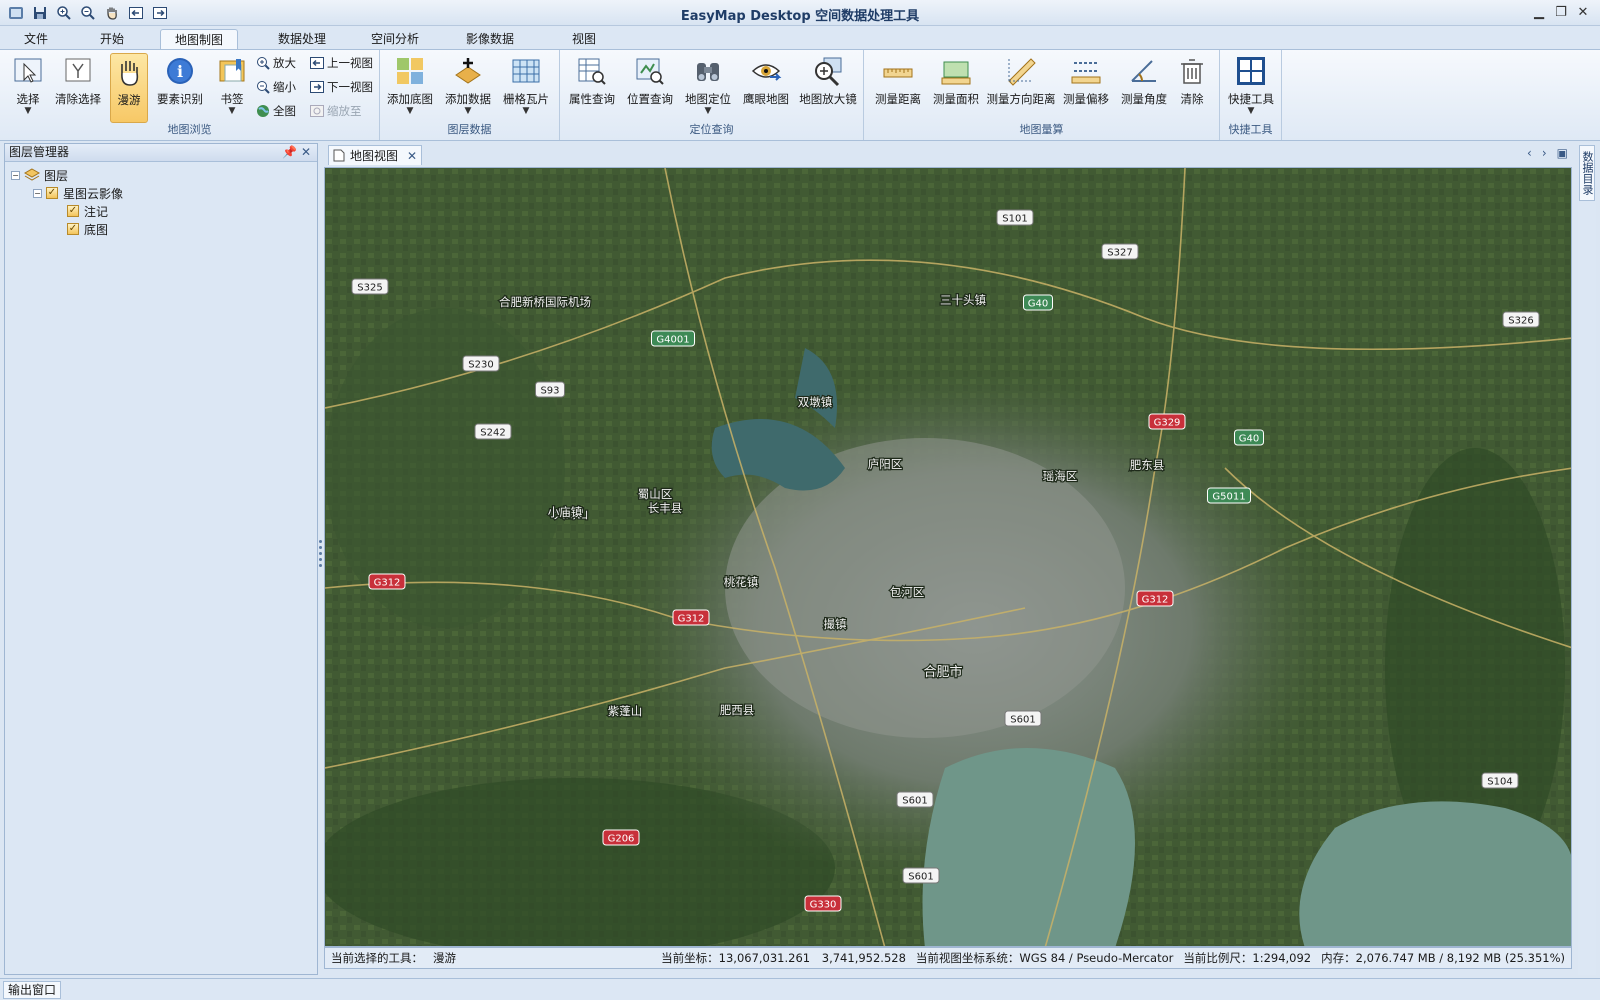 This screenshot has width=1600, height=1000. I want to click on tab-map-making: 地图制图, so click(199, 39).